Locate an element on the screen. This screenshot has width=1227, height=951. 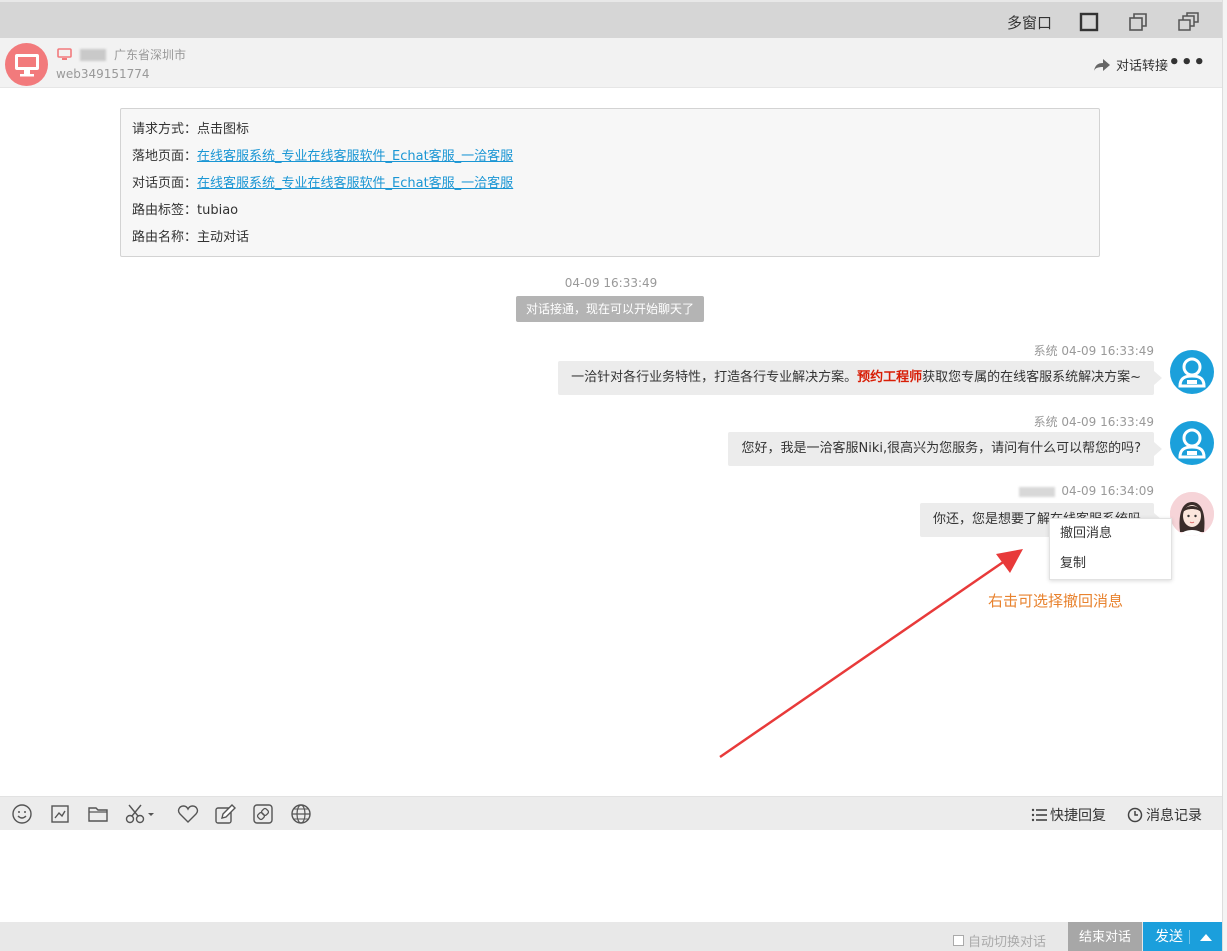
scissors-icon is located at coordinates (141, 814).